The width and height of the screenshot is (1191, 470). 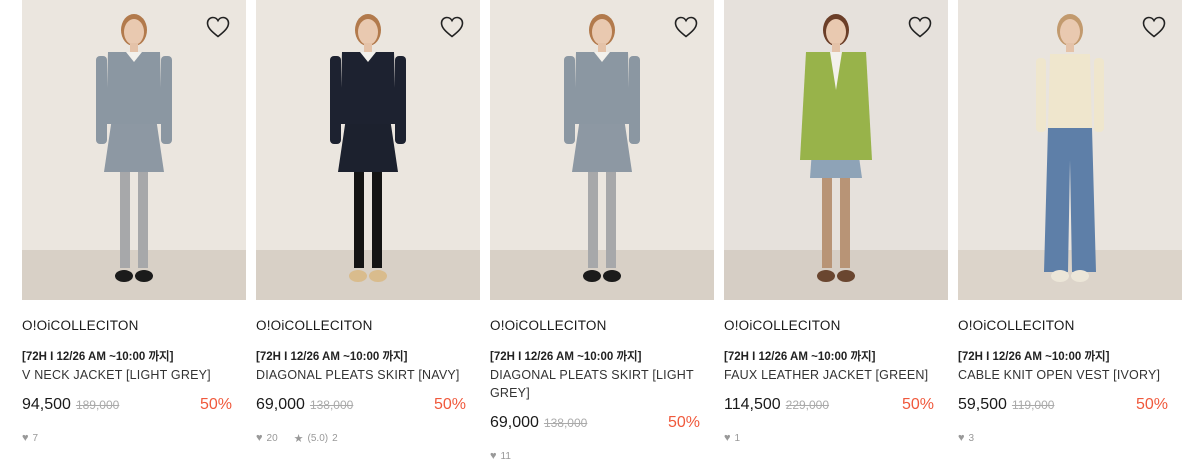 What do you see at coordinates (368, 375) in the screenshot?
I see `product-name: DIAGONAL PLEATS SKIRT [NAVY]` at bounding box center [368, 375].